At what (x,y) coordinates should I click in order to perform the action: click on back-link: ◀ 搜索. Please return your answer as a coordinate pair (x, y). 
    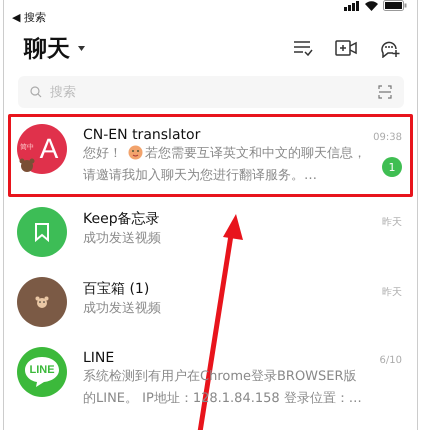
    Looking at the image, I should click on (29, 17).